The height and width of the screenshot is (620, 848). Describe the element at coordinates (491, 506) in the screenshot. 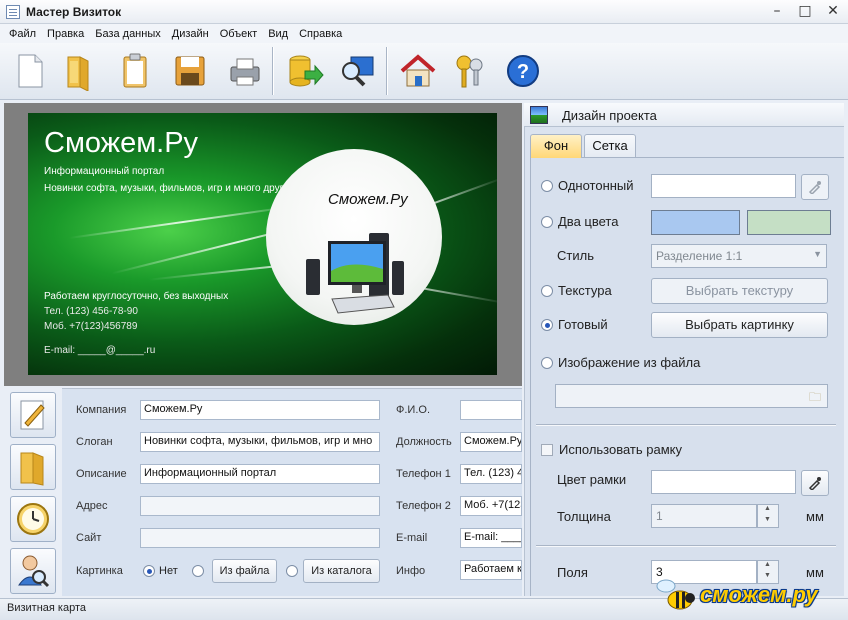

I see `phone2-field: Моб. +7(123` at that location.